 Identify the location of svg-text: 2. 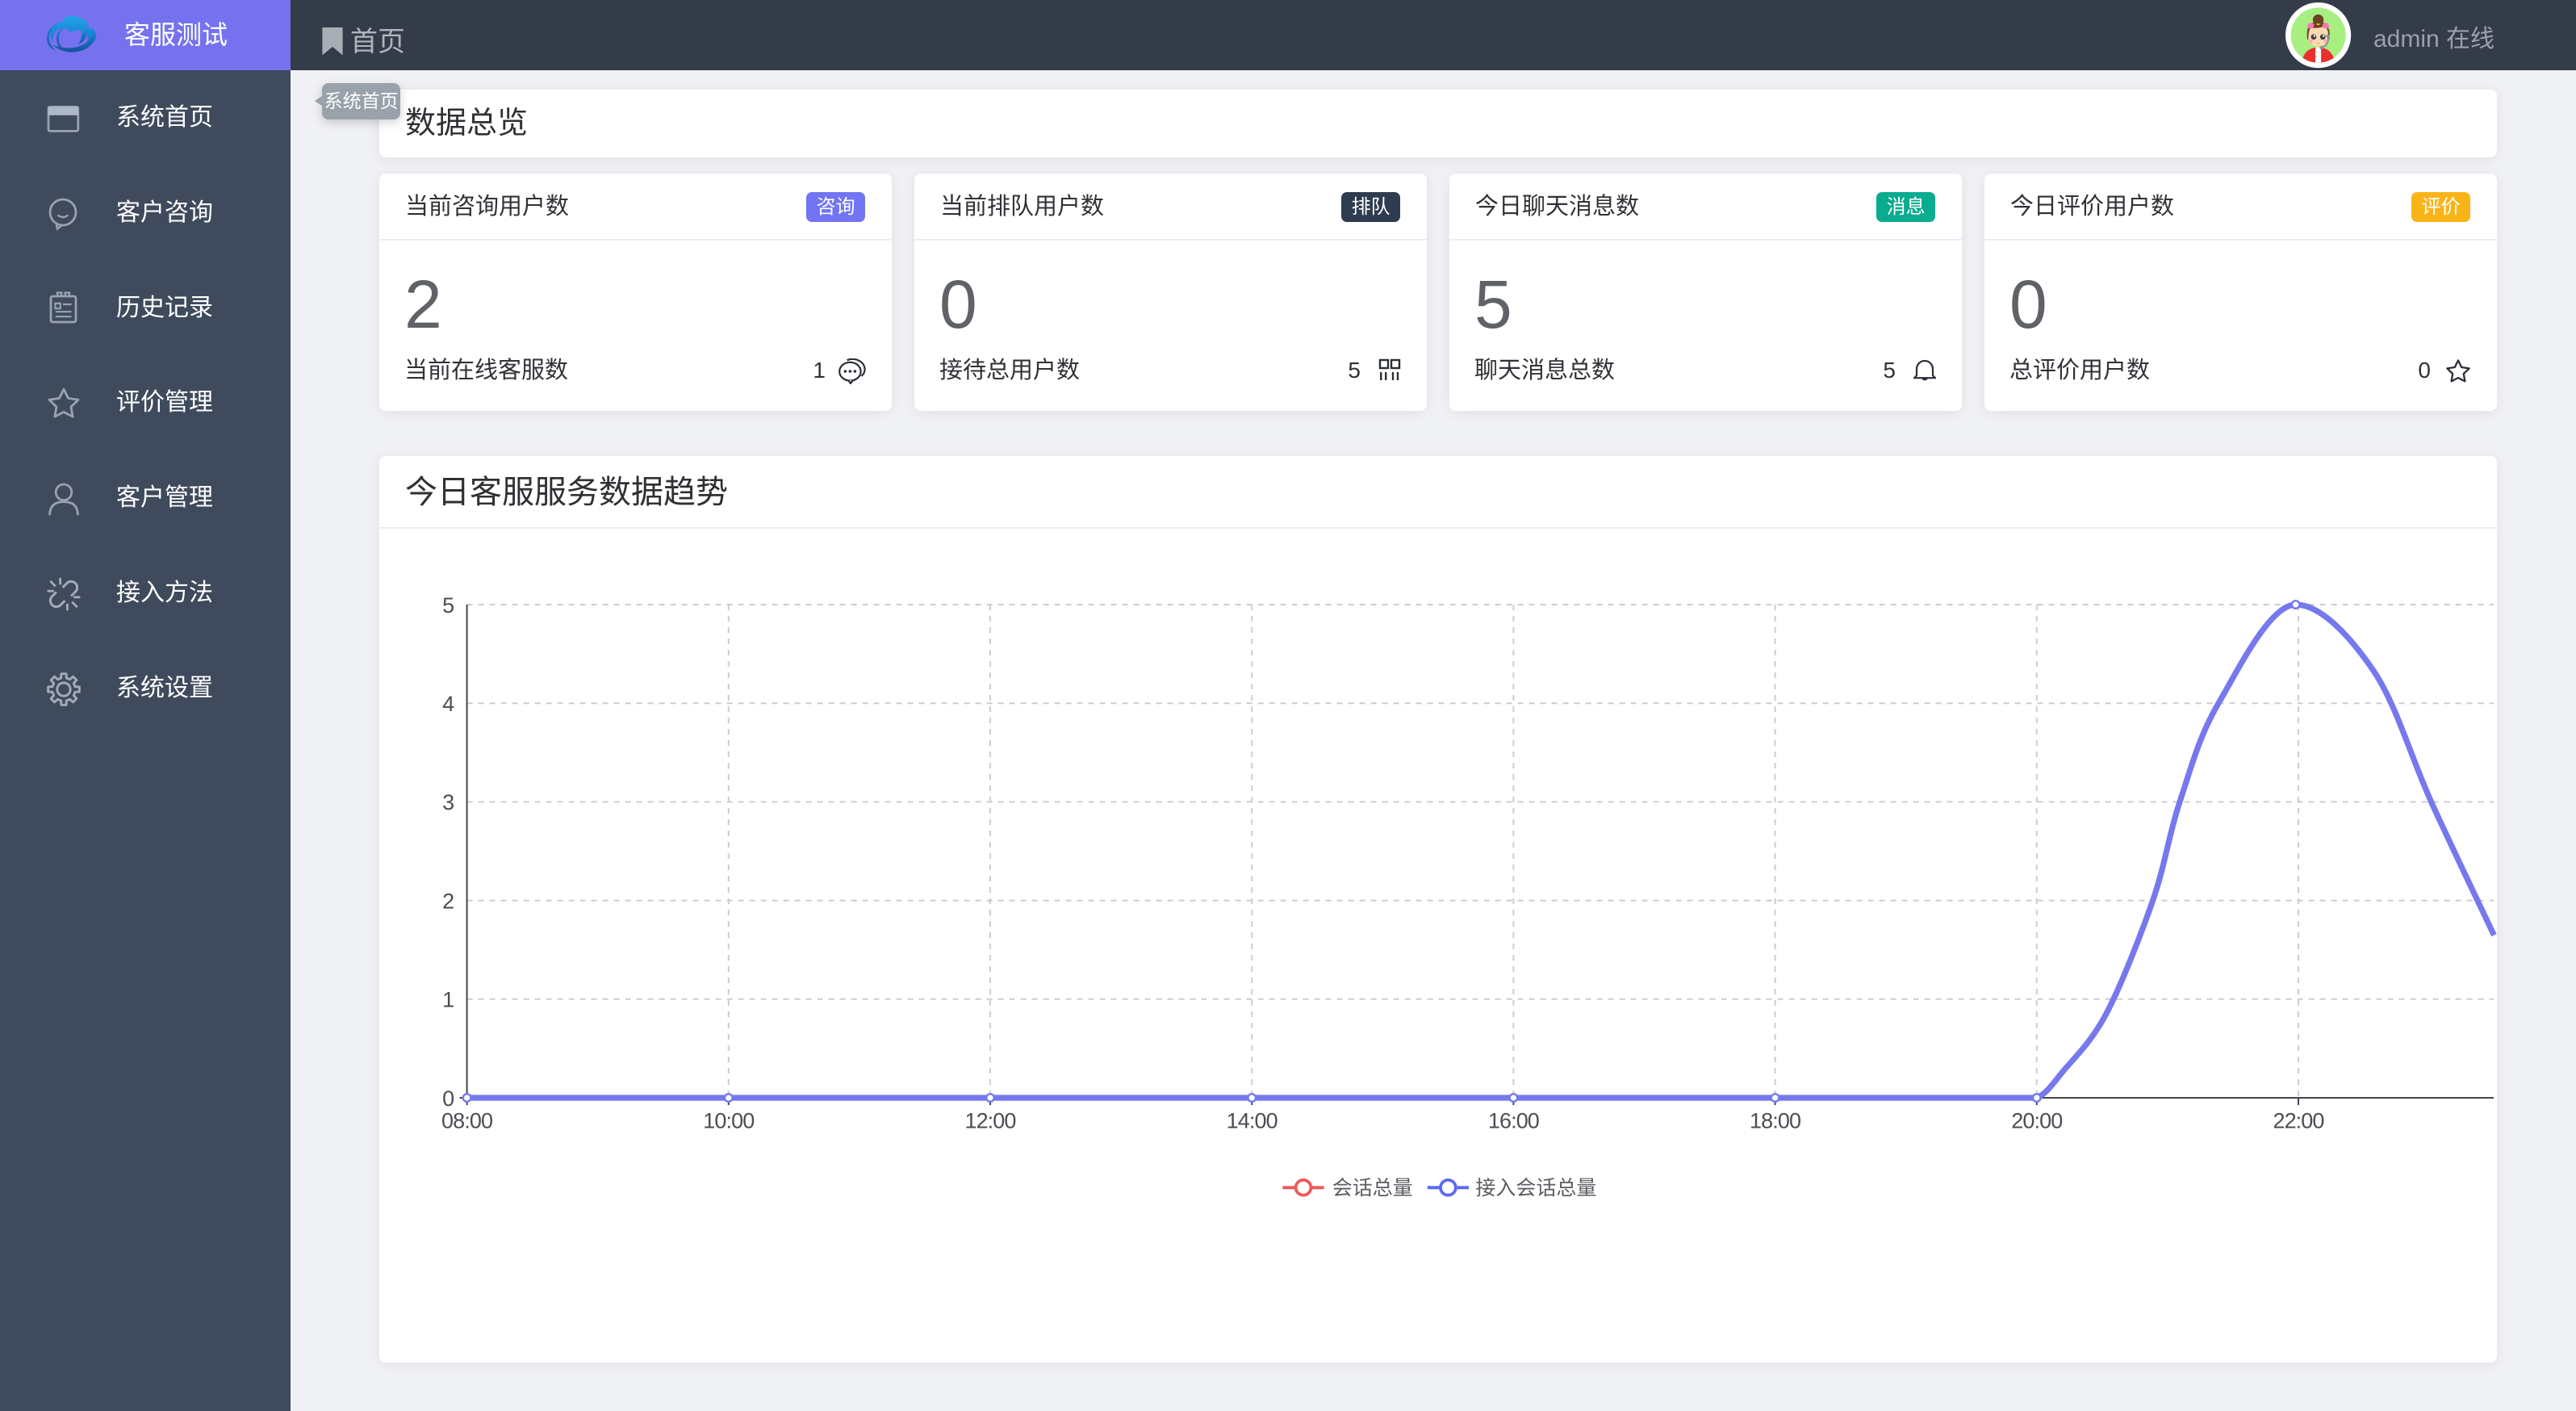
(448, 901).